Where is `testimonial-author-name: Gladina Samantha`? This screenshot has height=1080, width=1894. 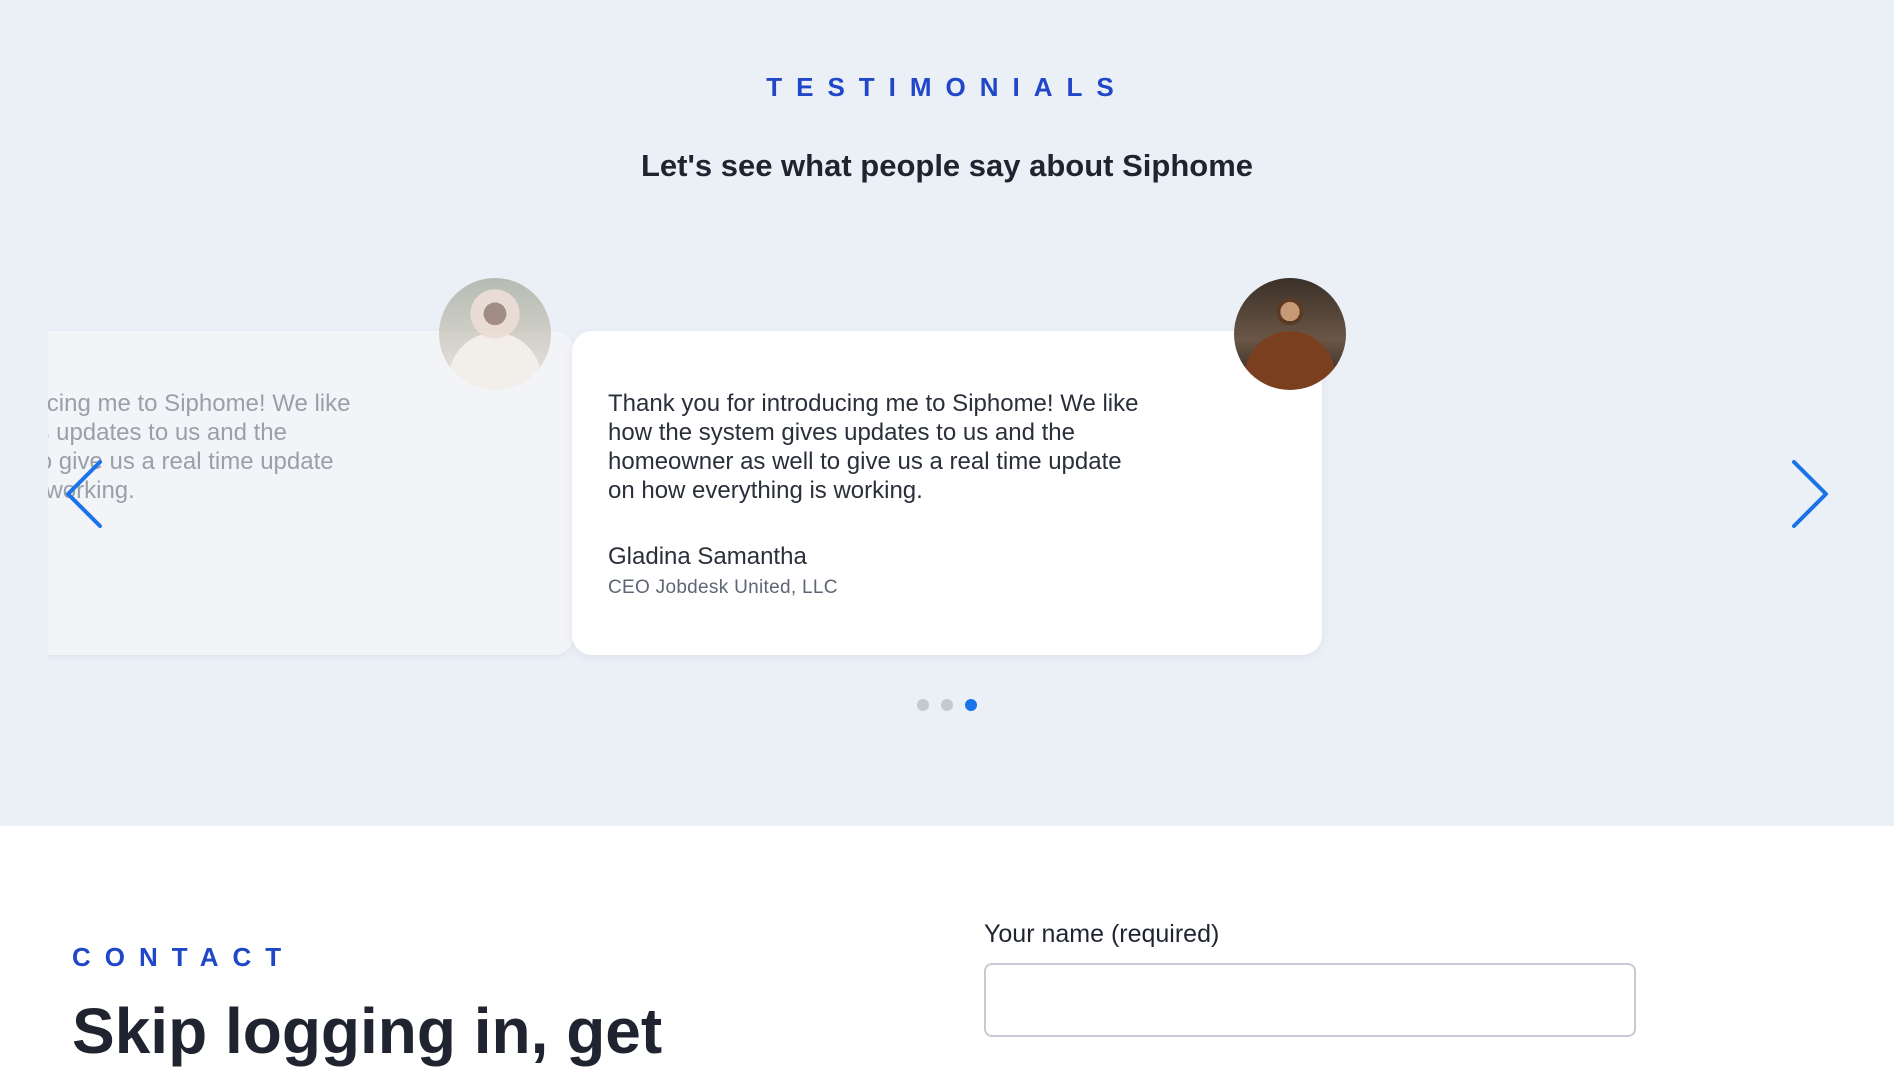 testimonial-author-name: Gladina Samantha is located at coordinates (707, 556).